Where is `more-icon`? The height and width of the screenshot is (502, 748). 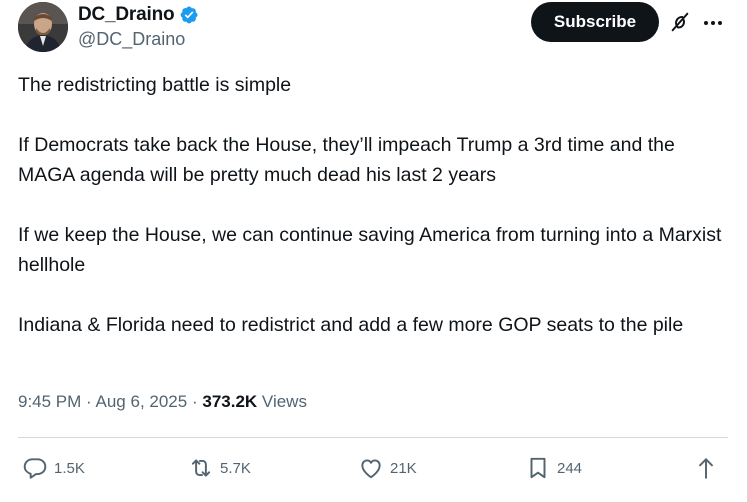 more-icon is located at coordinates (713, 23).